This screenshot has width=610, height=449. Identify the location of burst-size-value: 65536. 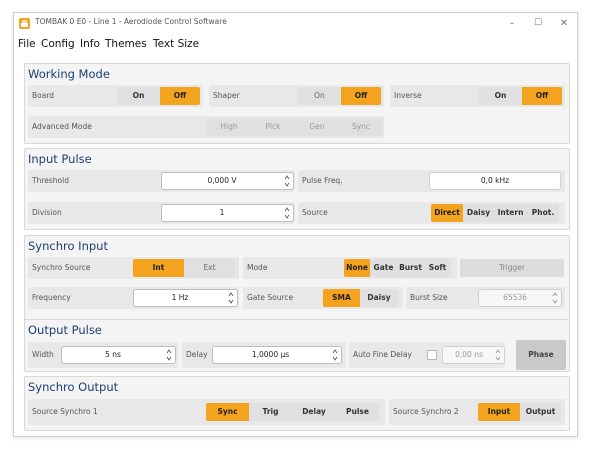
(515, 297).